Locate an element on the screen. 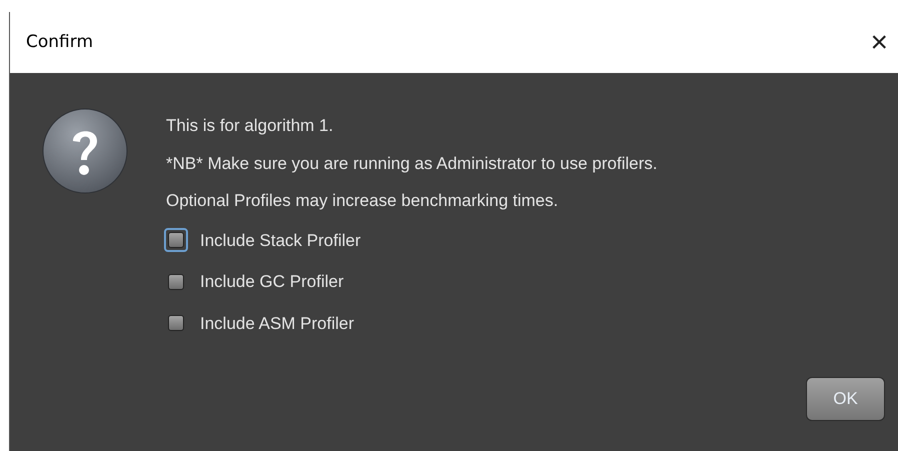 Image resolution: width=898 pixels, height=451 pixels. checkbox is located at coordinates (176, 240).